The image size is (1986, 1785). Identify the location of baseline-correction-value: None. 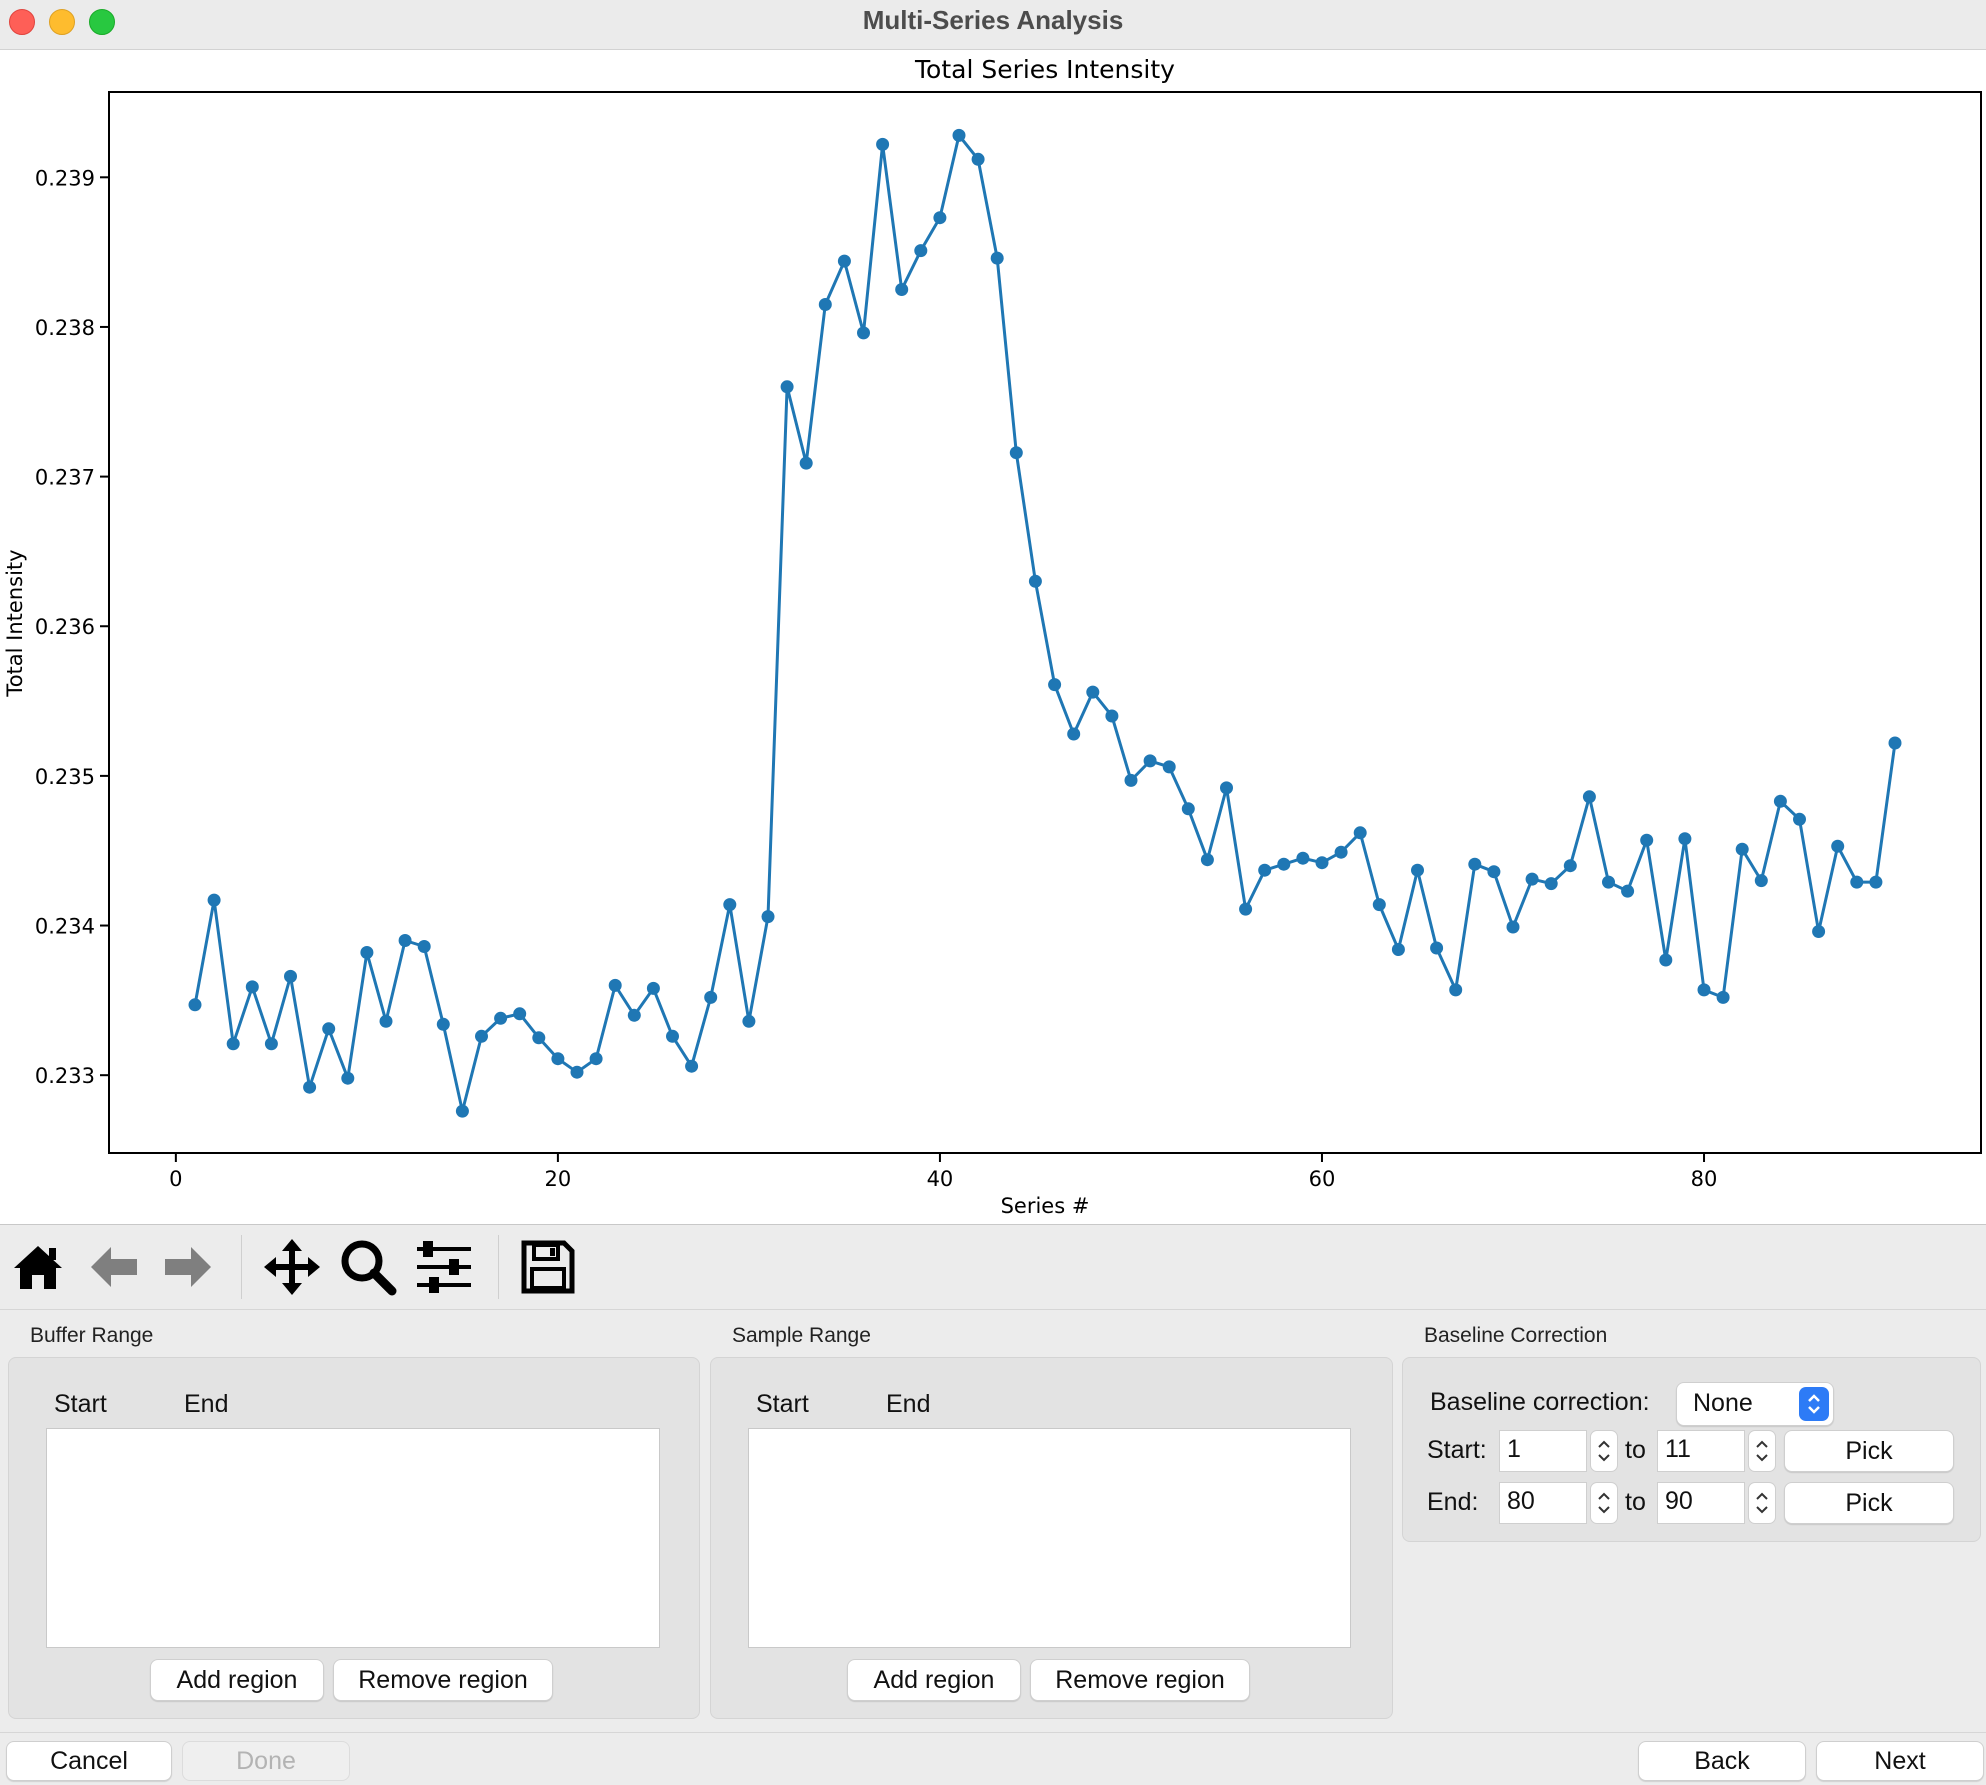
(1723, 1403).